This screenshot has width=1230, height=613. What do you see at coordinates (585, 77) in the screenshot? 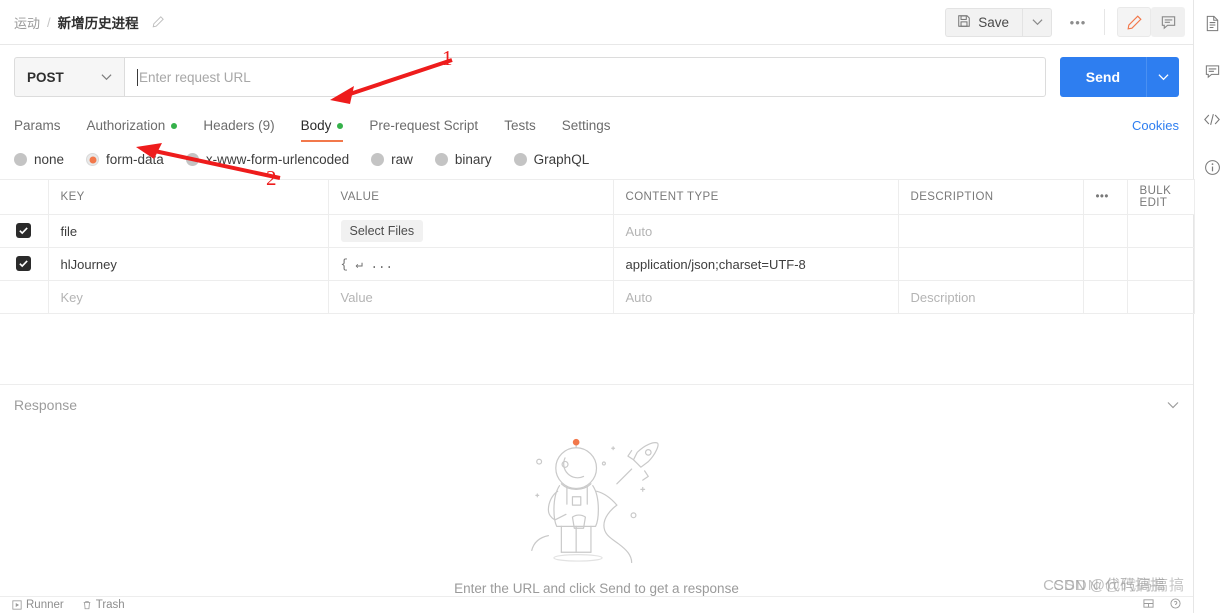
I see `request-url-input: Enter request URL` at bounding box center [585, 77].